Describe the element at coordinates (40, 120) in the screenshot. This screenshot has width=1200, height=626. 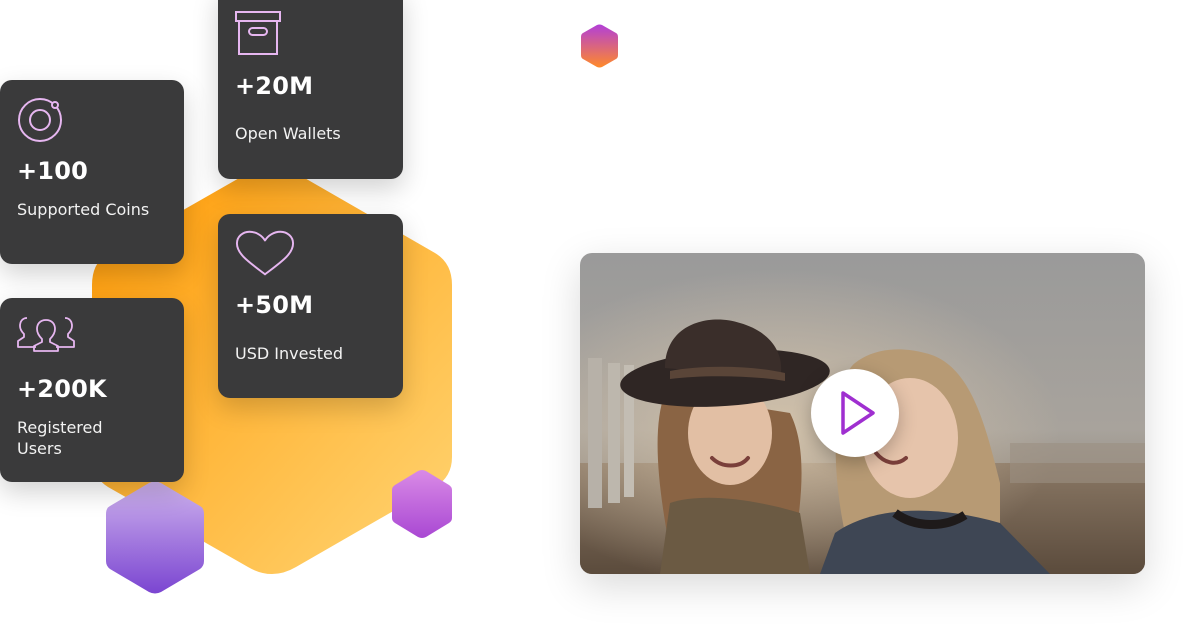
I see `coin-icon` at that location.